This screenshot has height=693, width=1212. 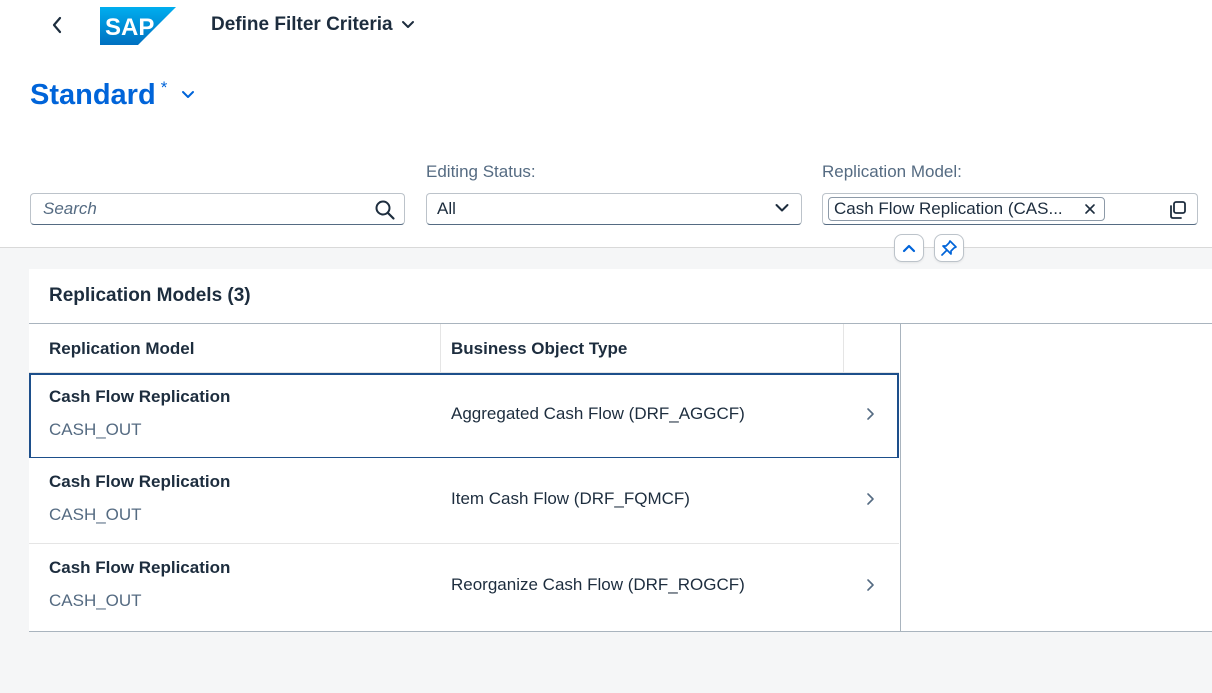 I want to click on pin-icon, so click(x=949, y=248).